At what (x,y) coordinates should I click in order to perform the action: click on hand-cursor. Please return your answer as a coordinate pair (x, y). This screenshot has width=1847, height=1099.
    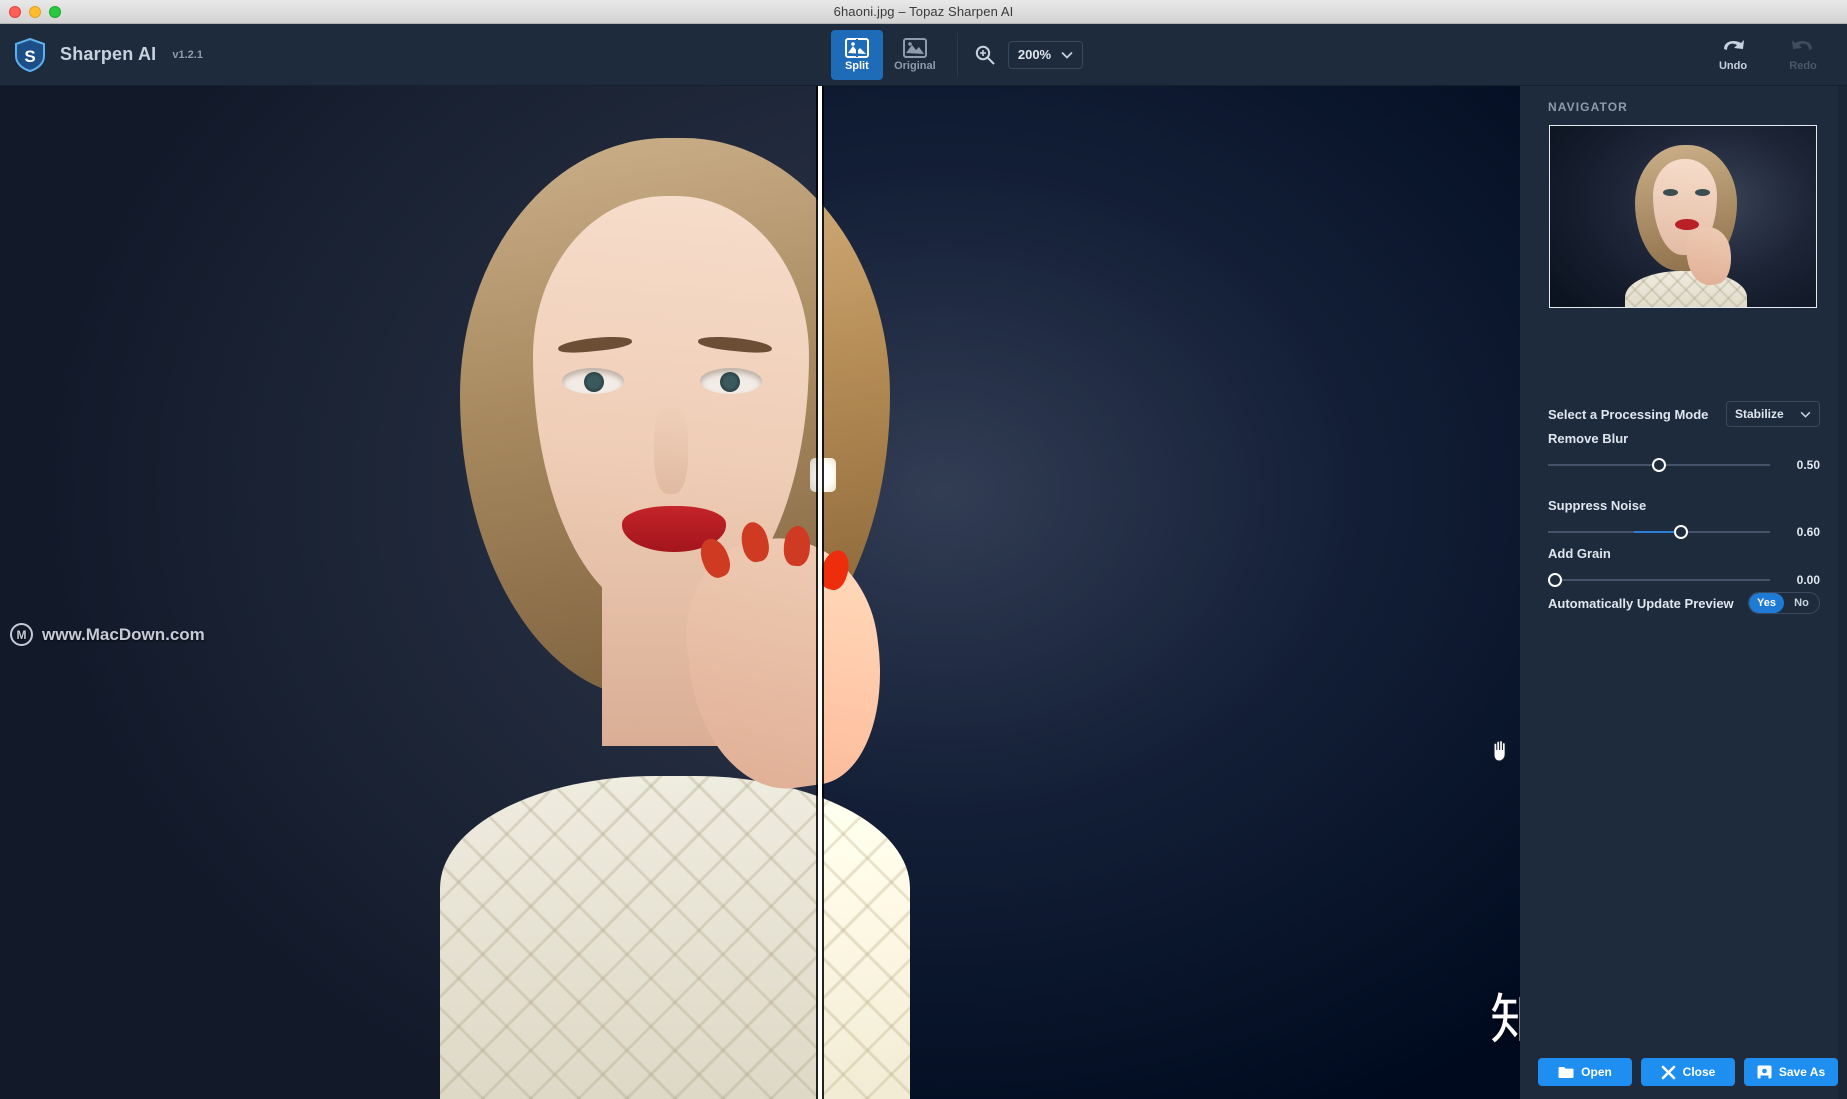
    Looking at the image, I should click on (1500, 750).